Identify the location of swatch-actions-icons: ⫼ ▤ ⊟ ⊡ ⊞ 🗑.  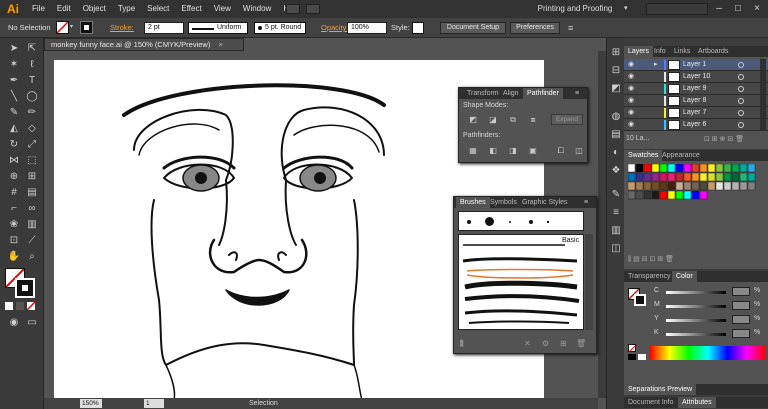
(651, 259).